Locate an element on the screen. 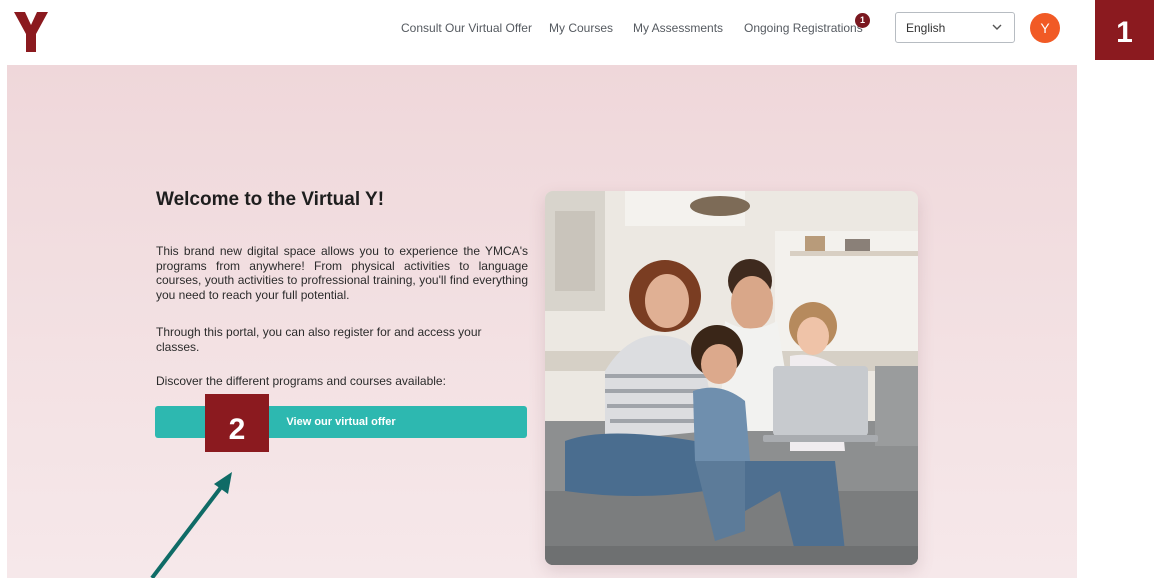 The width and height of the screenshot is (1154, 578). annotation-arrow is located at coordinates (191, 525).